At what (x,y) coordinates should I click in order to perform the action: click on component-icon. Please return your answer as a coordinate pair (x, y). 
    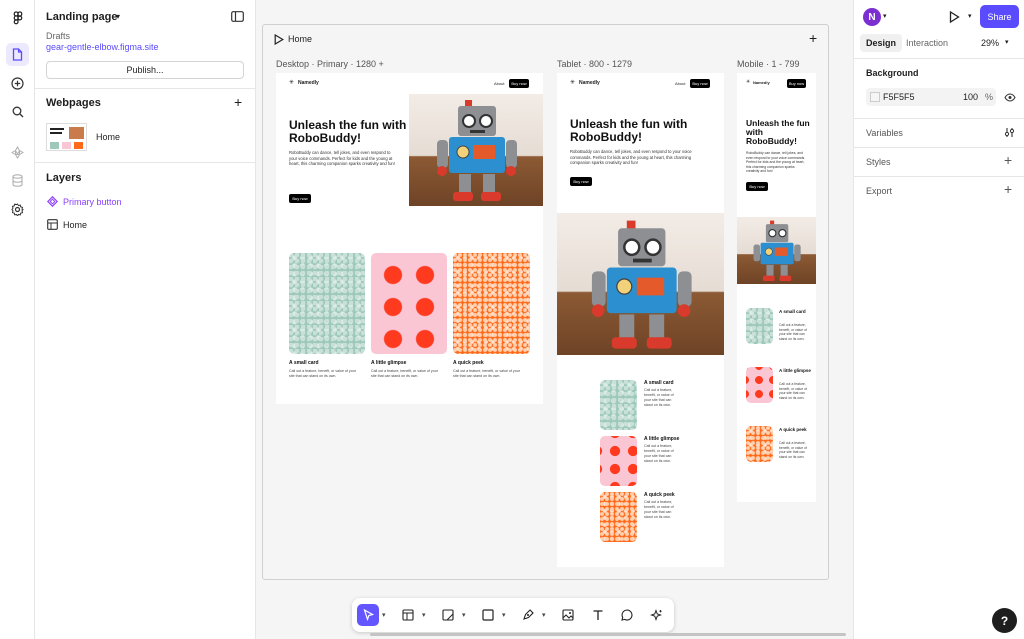
    Looking at the image, I should click on (52, 202).